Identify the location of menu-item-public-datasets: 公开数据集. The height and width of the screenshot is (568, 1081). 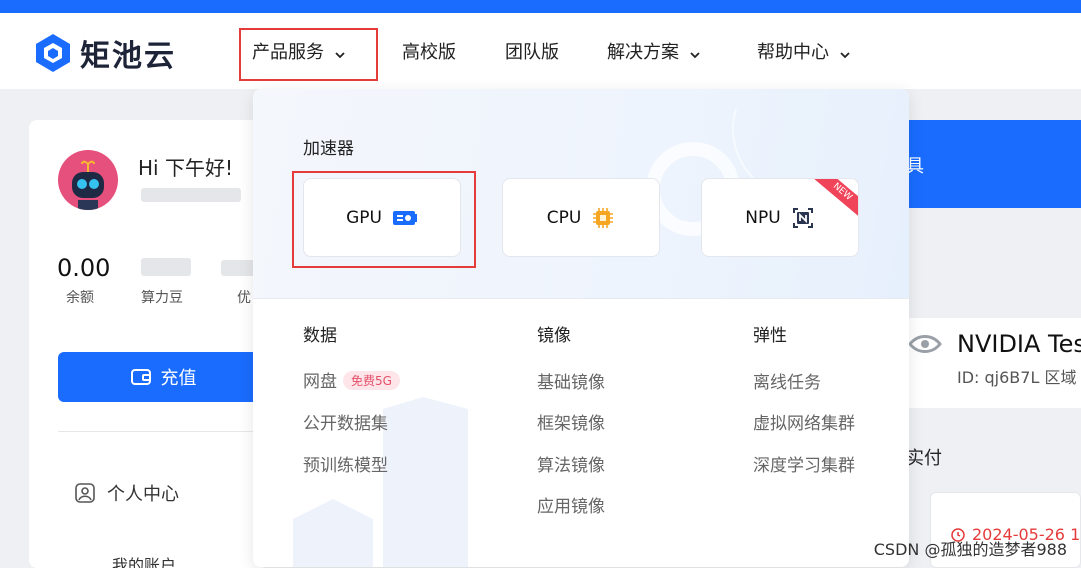
(345, 421).